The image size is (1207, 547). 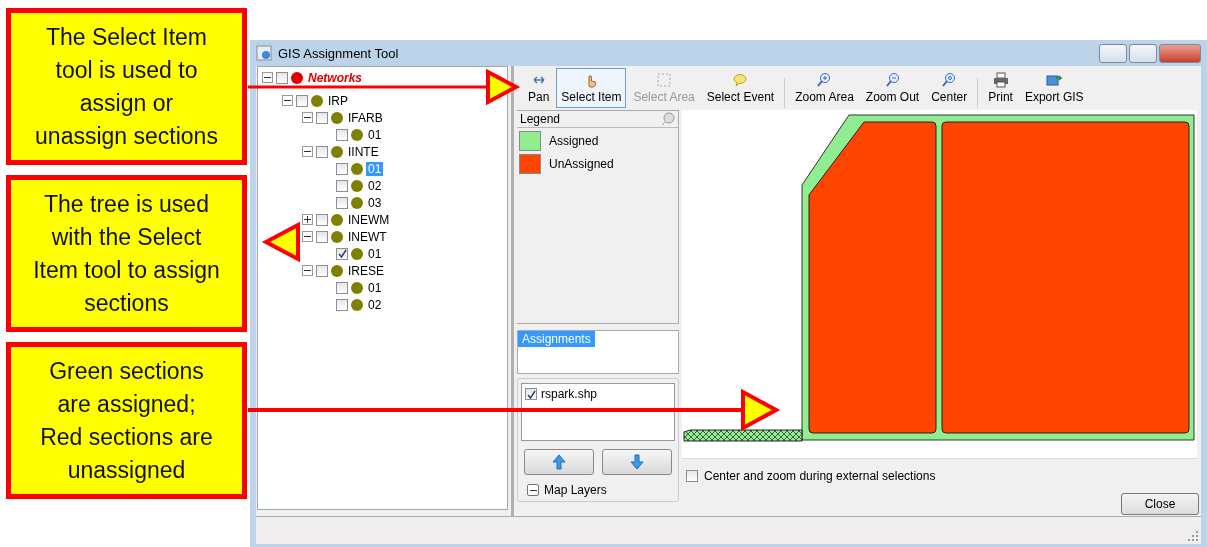 I want to click on dashed-rectangle-icon, so click(x=664, y=80).